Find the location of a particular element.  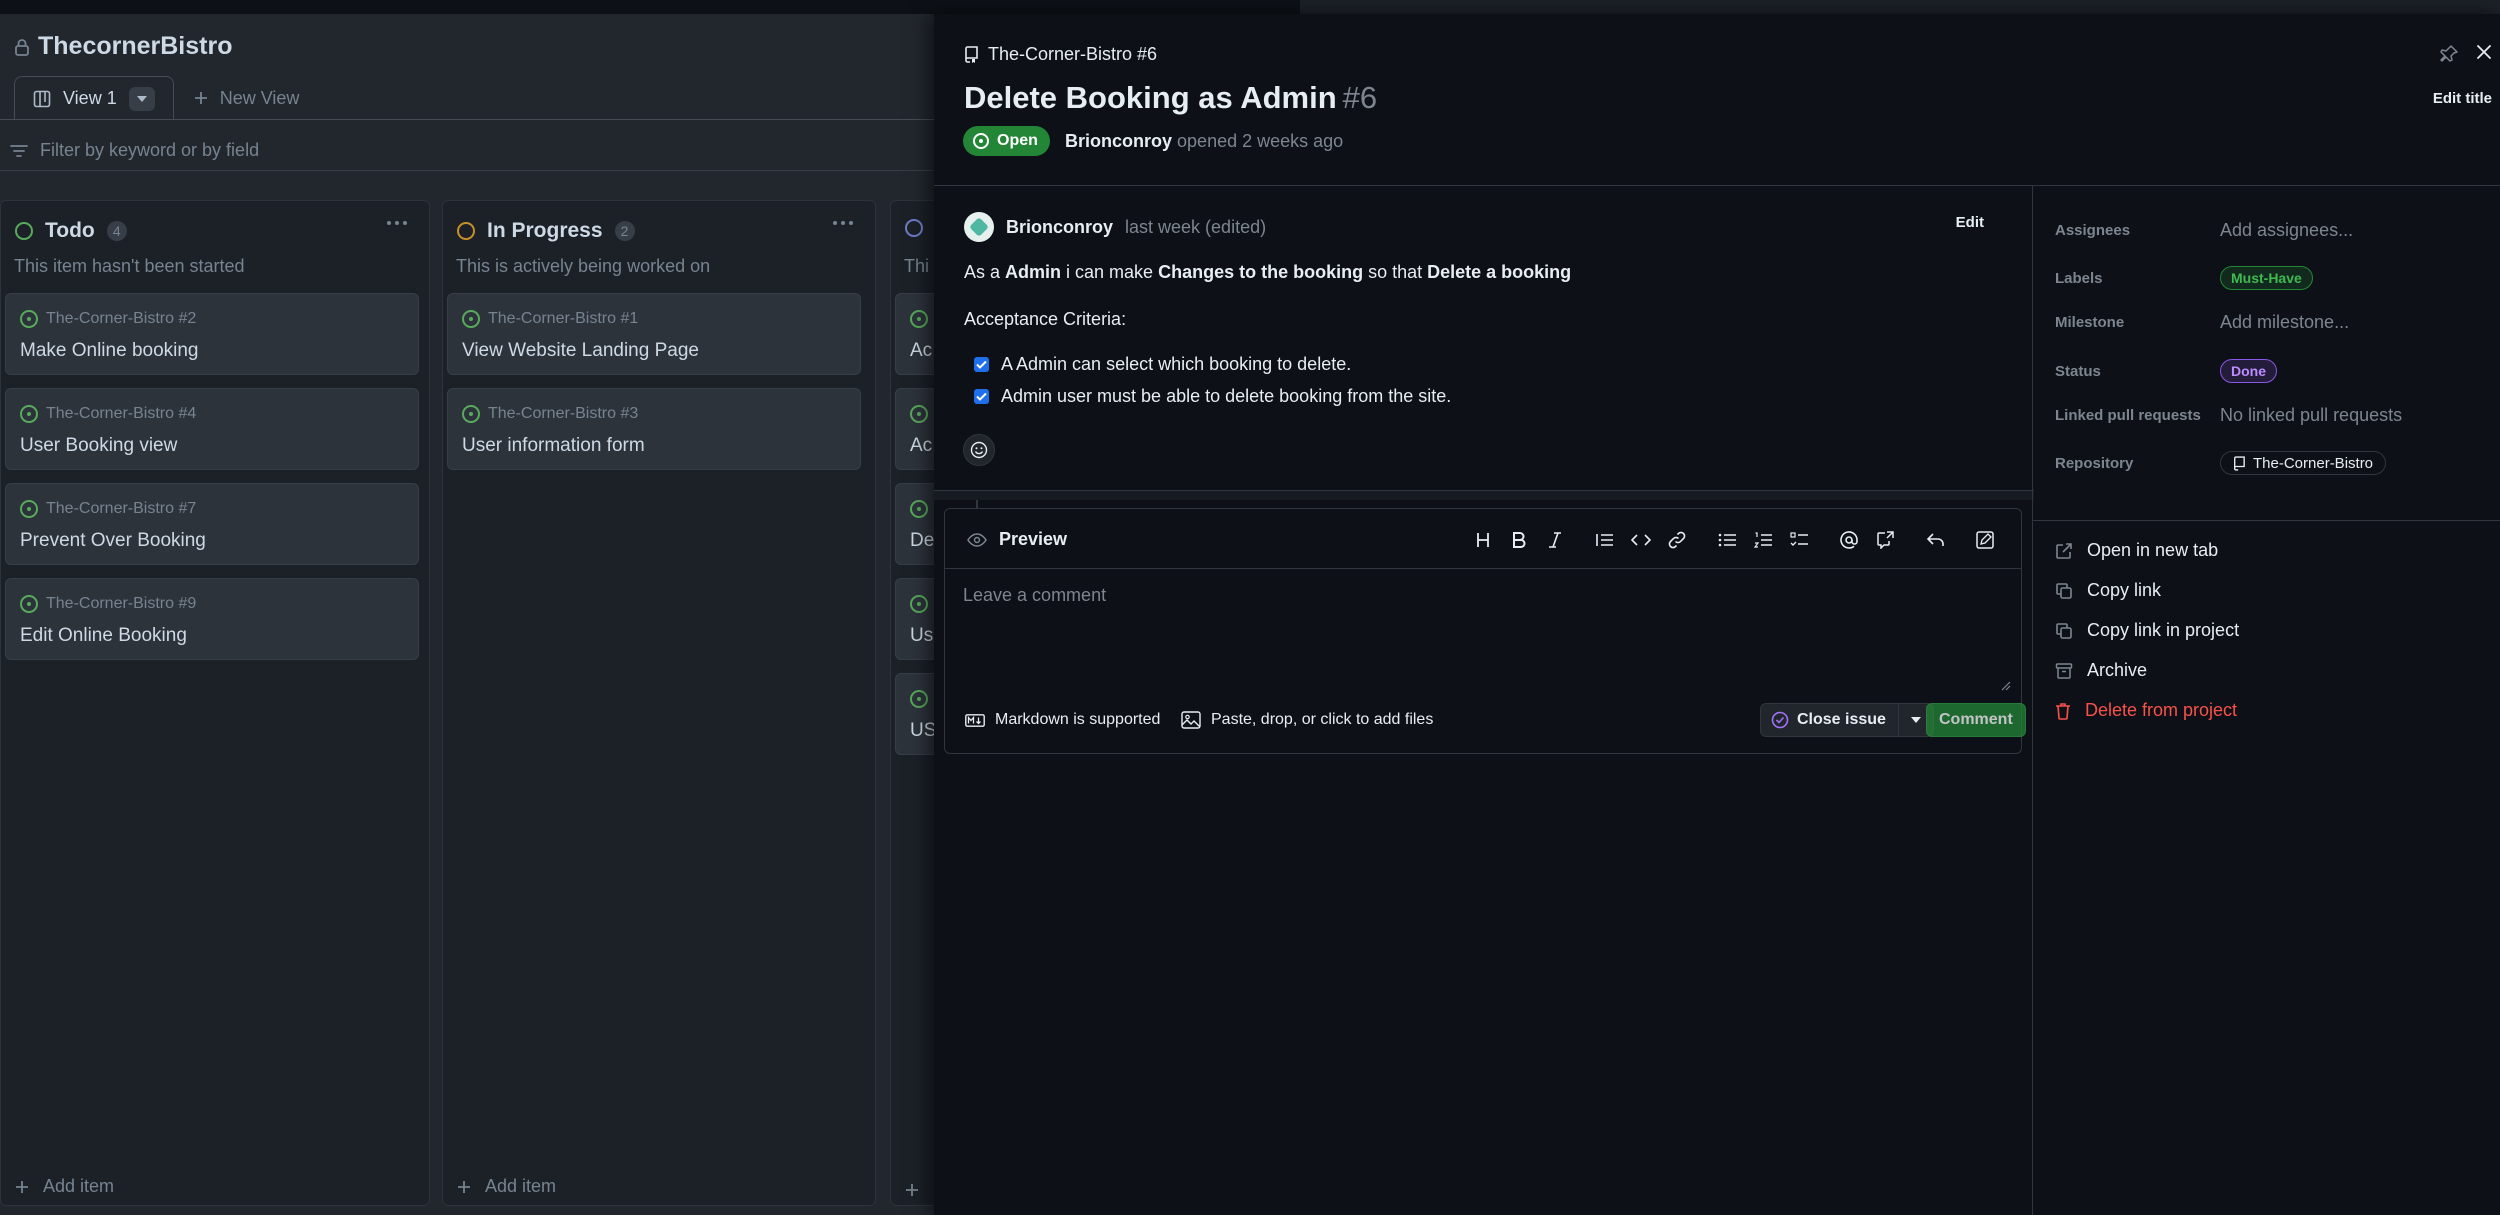

author-link: Brionconroy is located at coordinates (1118, 141).